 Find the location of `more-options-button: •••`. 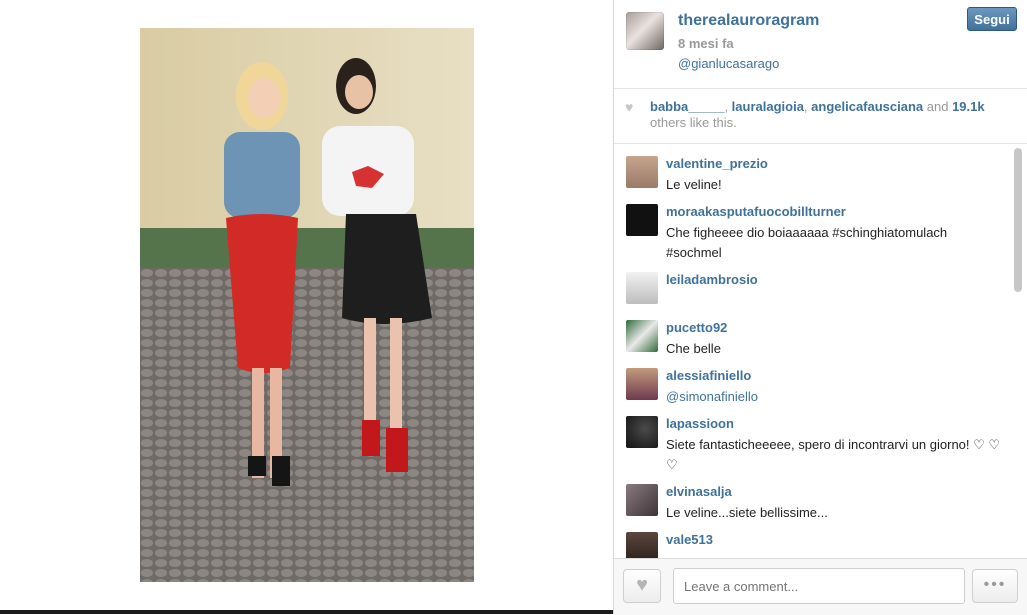

more-options-button: ••• is located at coordinates (995, 586).